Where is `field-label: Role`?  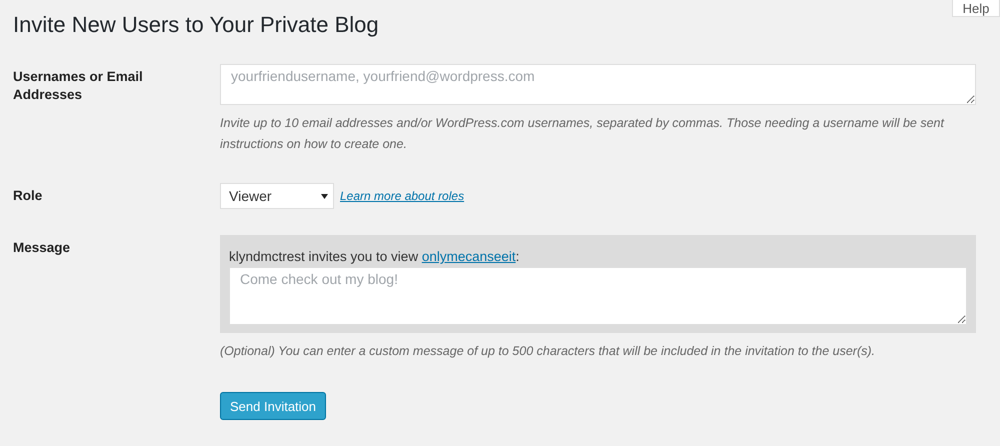 field-label: Role is located at coordinates (28, 196).